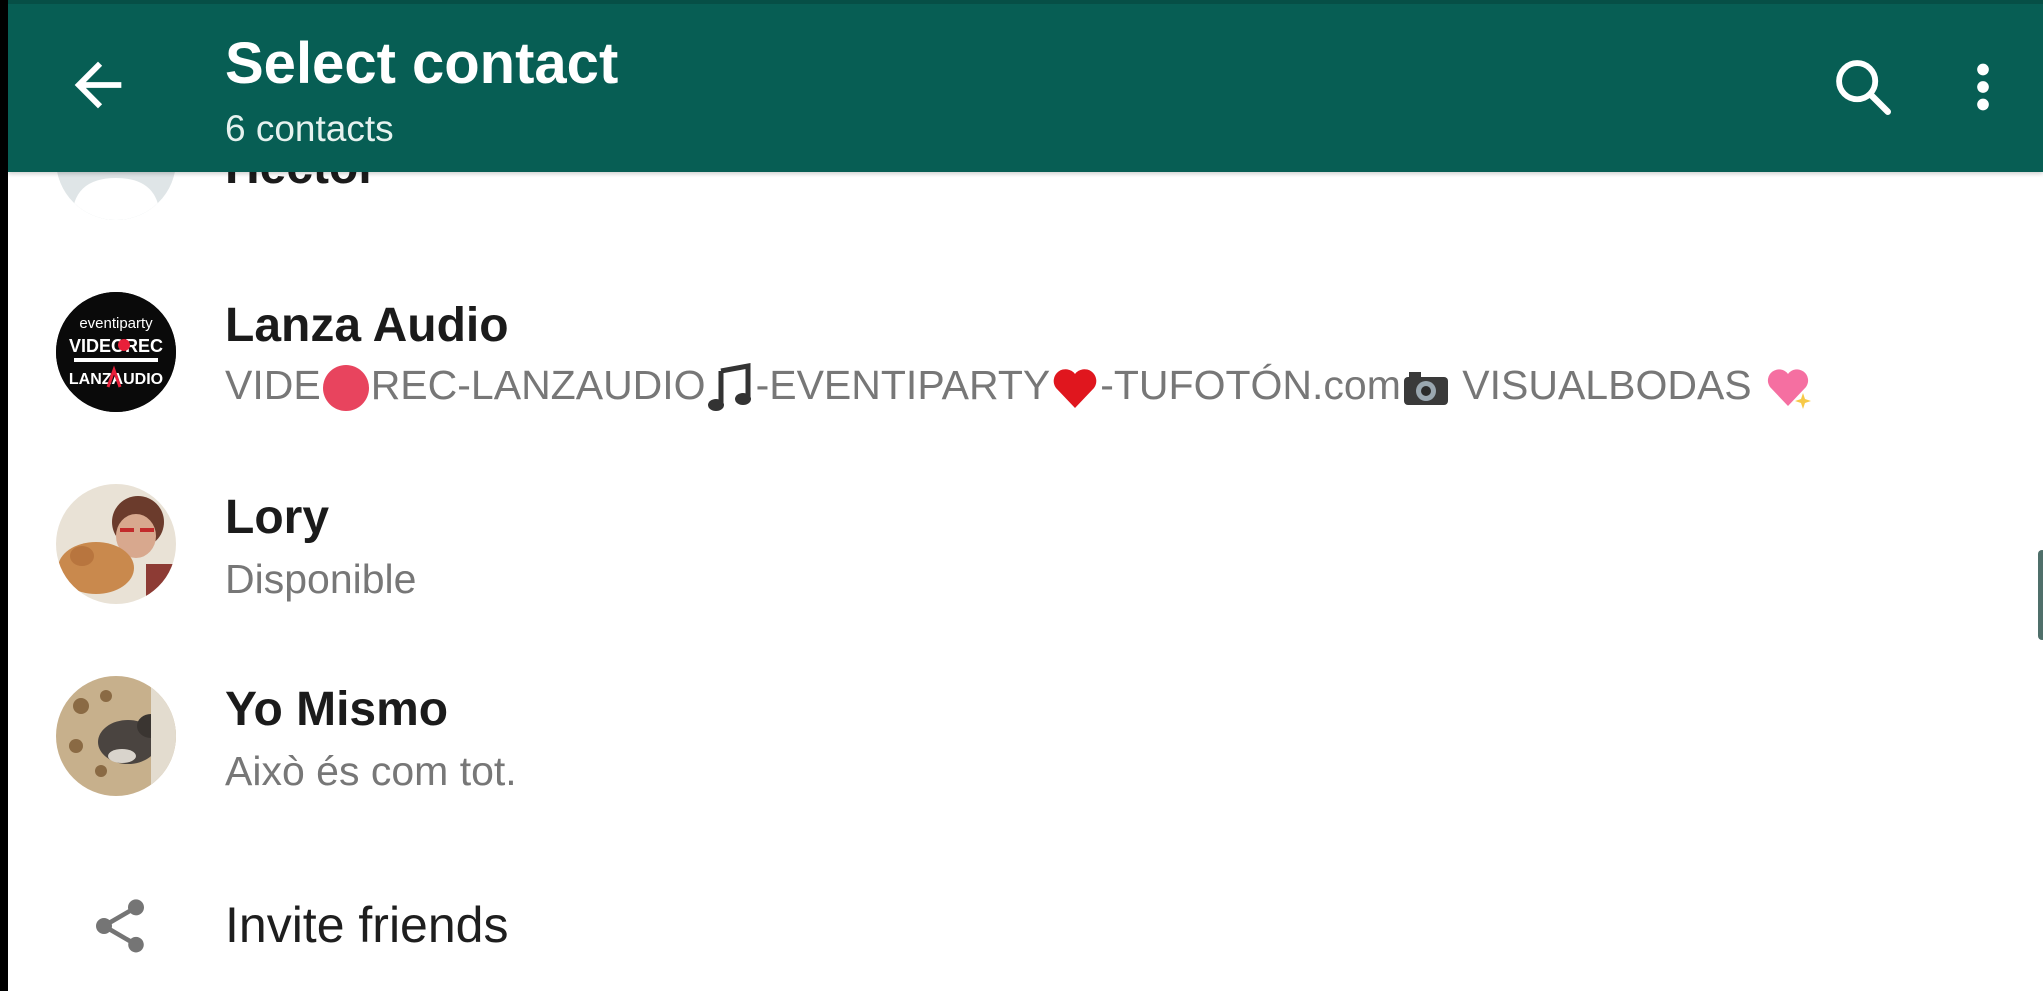 This screenshot has width=2043, height=991. What do you see at coordinates (1075, 389) in the screenshot?
I see `heart-icon` at bounding box center [1075, 389].